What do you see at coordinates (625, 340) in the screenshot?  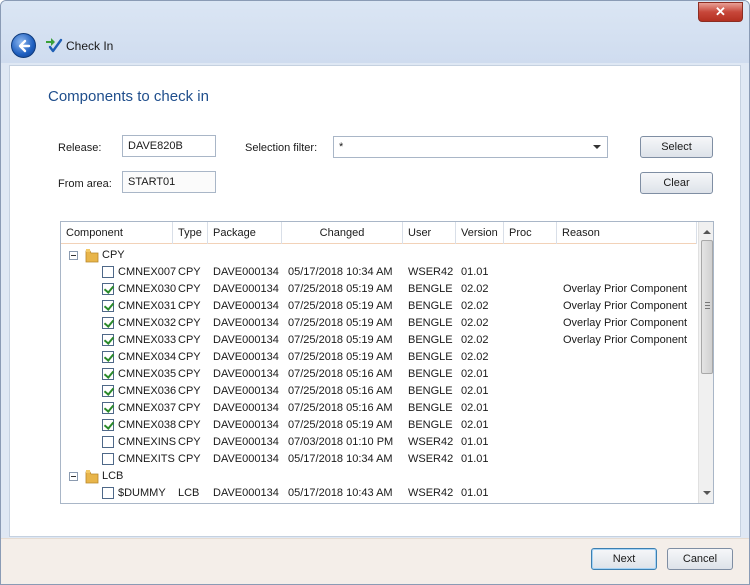 I see `cell-reason: Overlay Prior Component` at bounding box center [625, 340].